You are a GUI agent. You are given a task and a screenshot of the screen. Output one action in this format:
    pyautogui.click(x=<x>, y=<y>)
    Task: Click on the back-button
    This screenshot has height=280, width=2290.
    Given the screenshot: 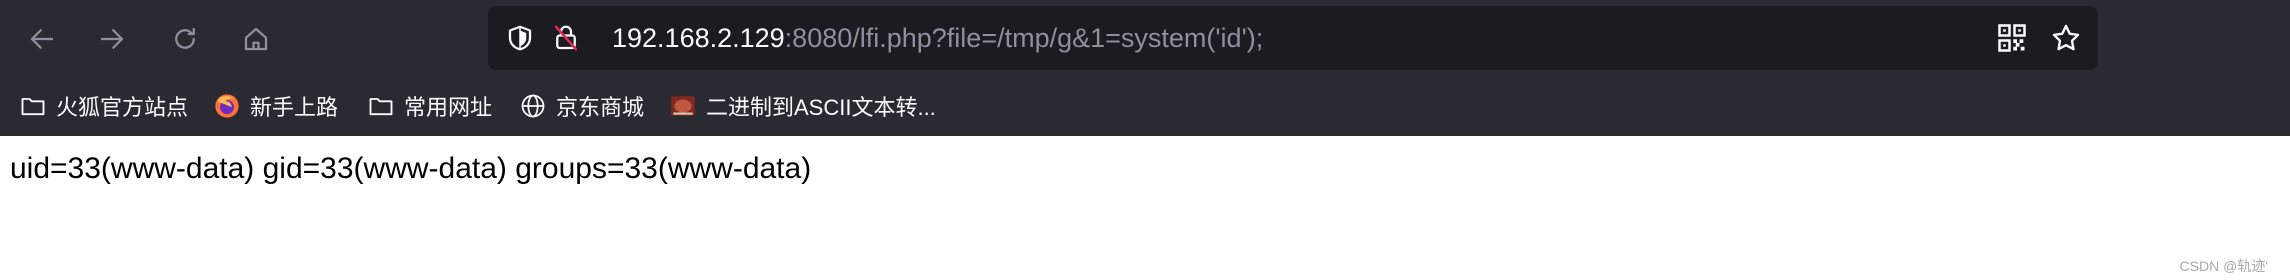 What is the action you would take?
    pyautogui.click(x=42, y=39)
    